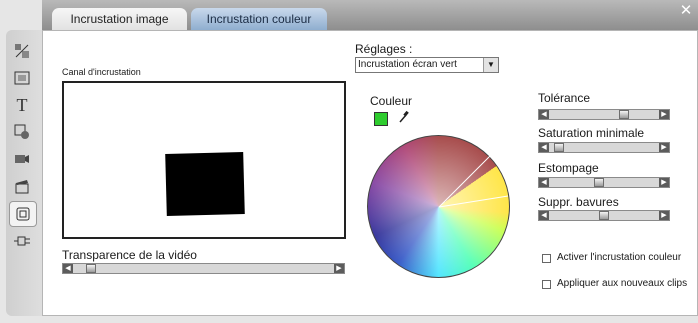  I want to click on chevron-down-icon: ▼, so click(490, 65).